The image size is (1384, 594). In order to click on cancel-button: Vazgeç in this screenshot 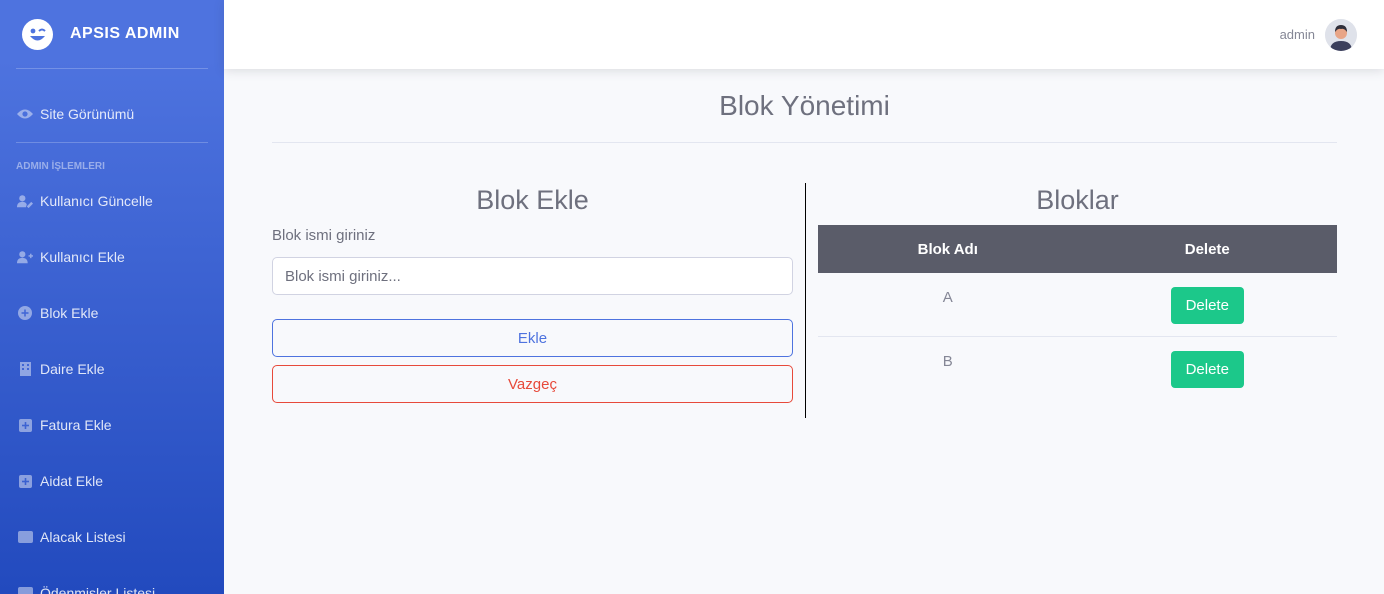, I will do `click(532, 384)`.